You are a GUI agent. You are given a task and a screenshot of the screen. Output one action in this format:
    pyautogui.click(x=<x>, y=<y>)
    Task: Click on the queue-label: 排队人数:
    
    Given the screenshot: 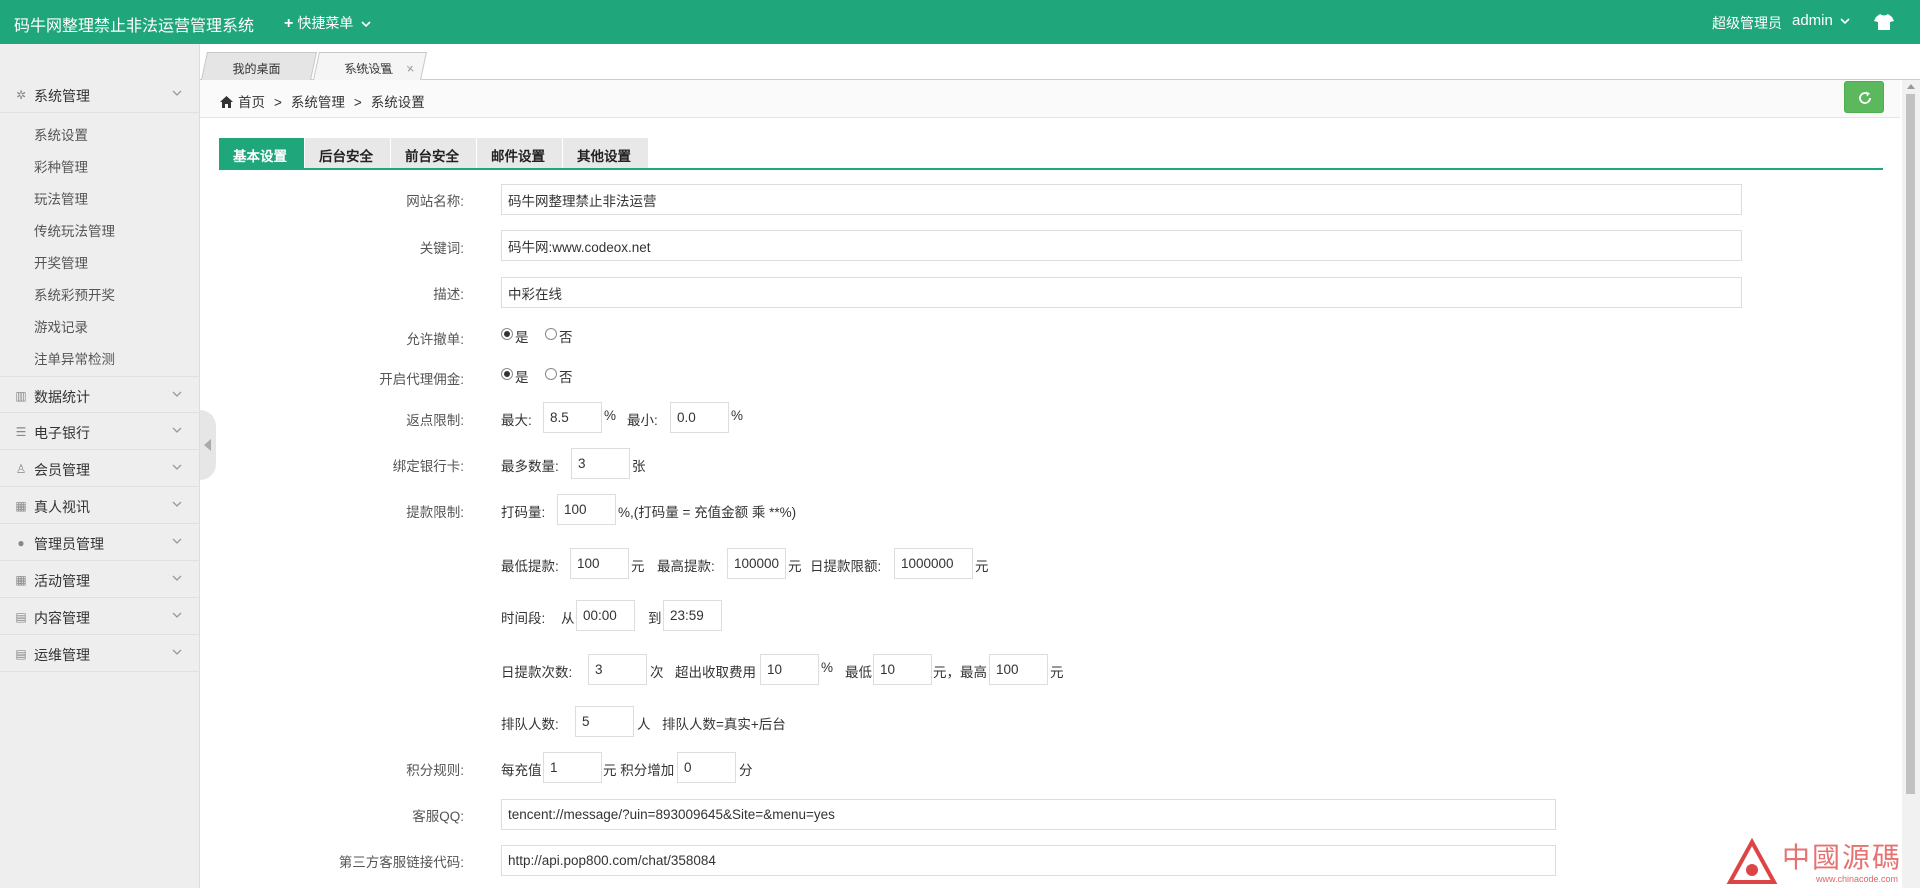 What is the action you would take?
    pyautogui.click(x=530, y=724)
    